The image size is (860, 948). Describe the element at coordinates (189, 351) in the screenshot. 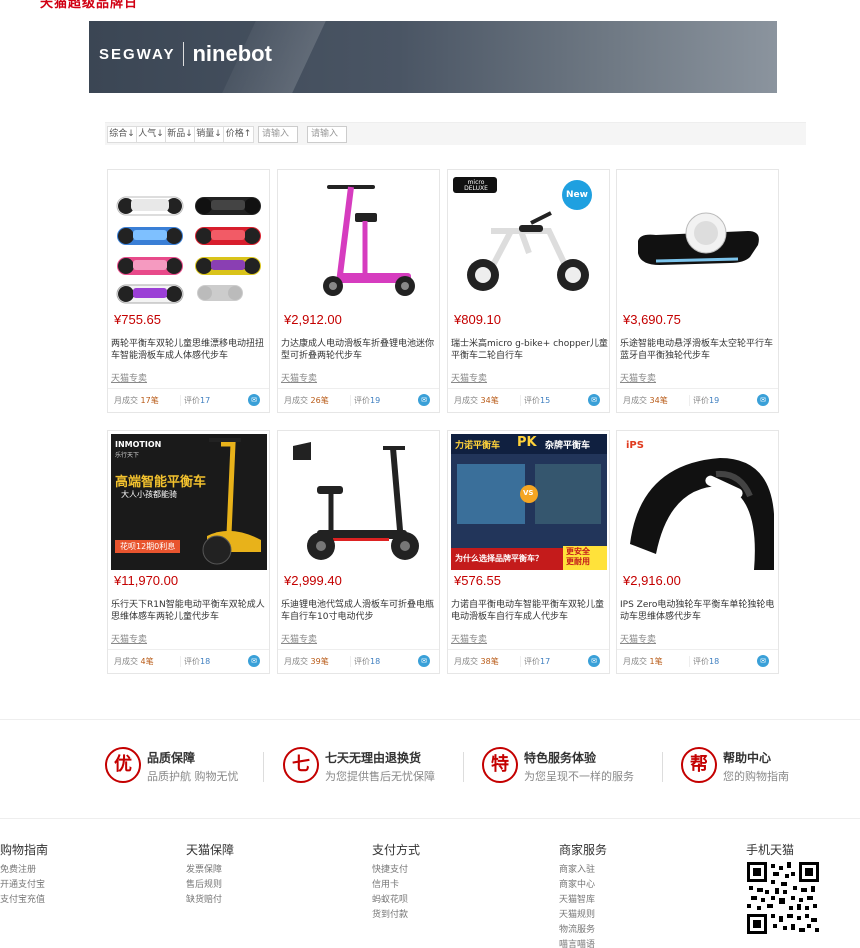

I see `product-title: 两轮平衡车双轮儿童思维漂移电动扭扭车智能滑板车成人体感代步车` at that location.